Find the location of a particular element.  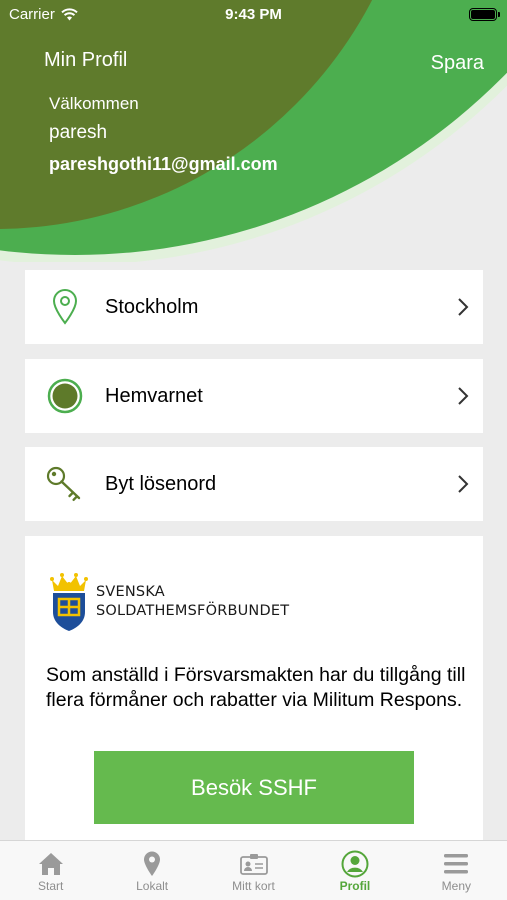

logo-line-1: SVENSKA is located at coordinates (130, 592).